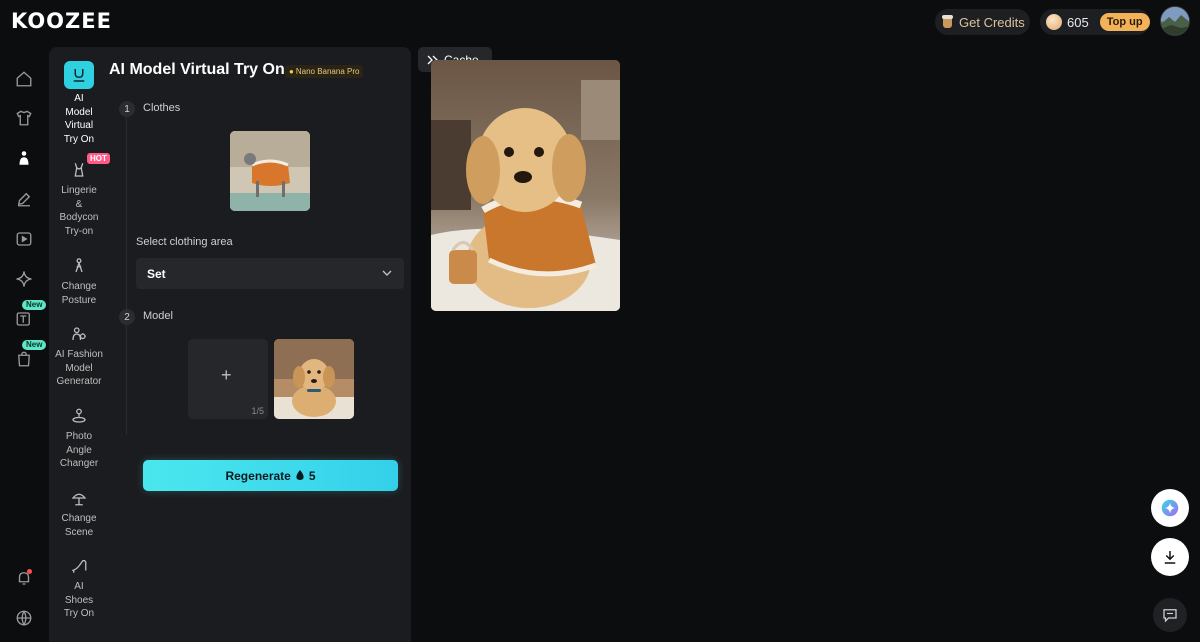 Image resolution: width=1200 pixels, height=642 pixels. I want to click on clothes-thumbnail, so click(270, 171).